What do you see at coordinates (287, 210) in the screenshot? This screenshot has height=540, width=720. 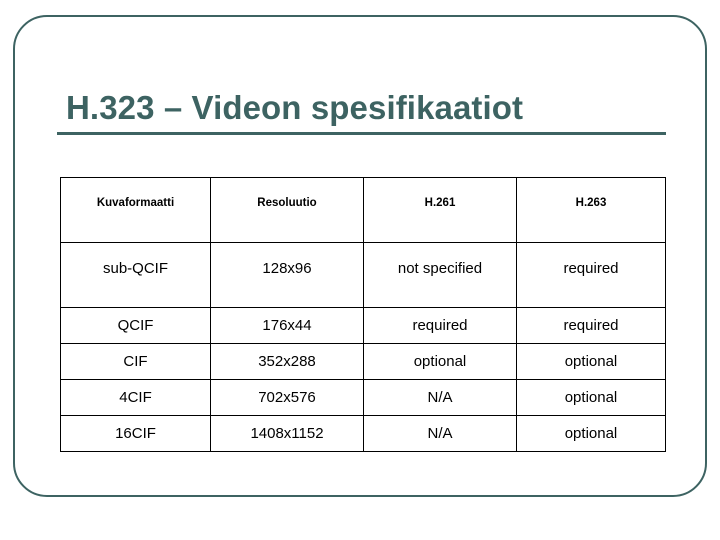 I see `column-header-resoluutio: Resoluutio` at bounding box center [287, 210].